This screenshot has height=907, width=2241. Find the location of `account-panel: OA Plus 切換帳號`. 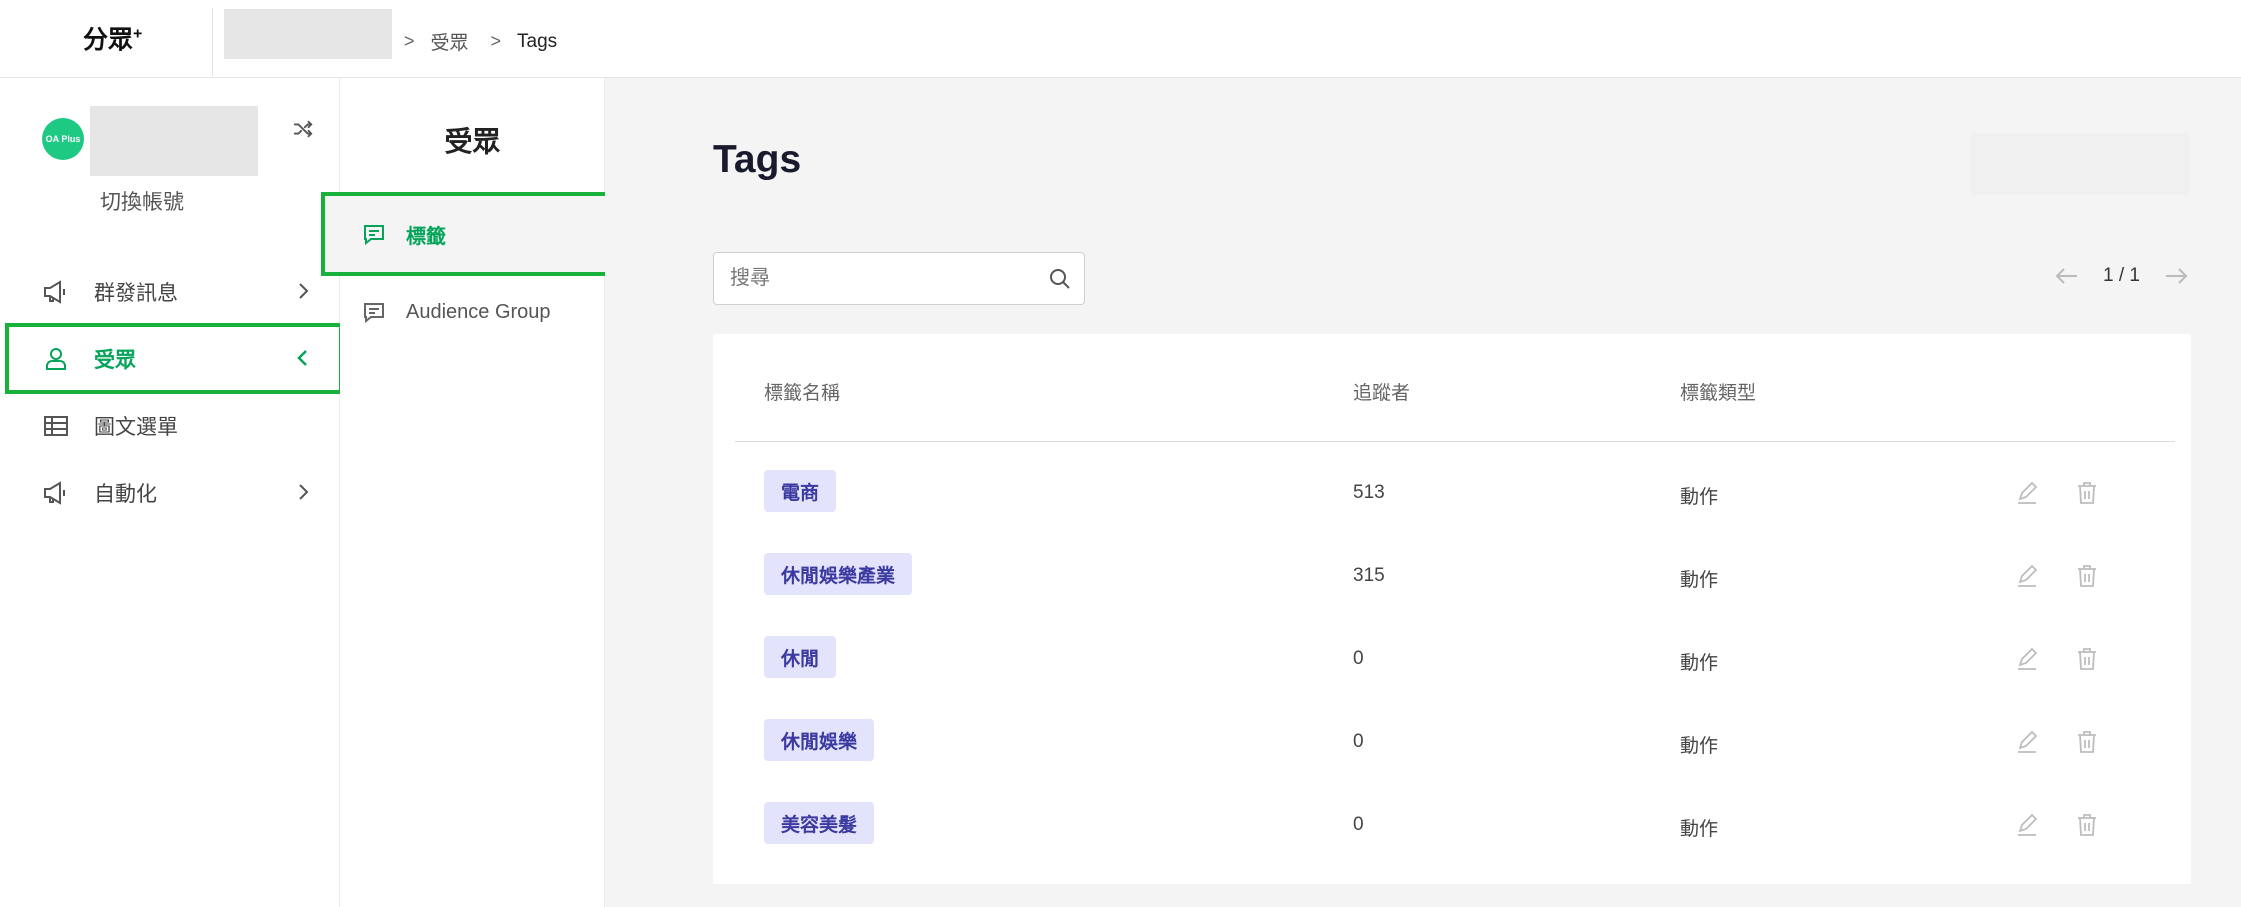

account-panel: OA Plus 切換帳號 is located at coordinates (185, 166).